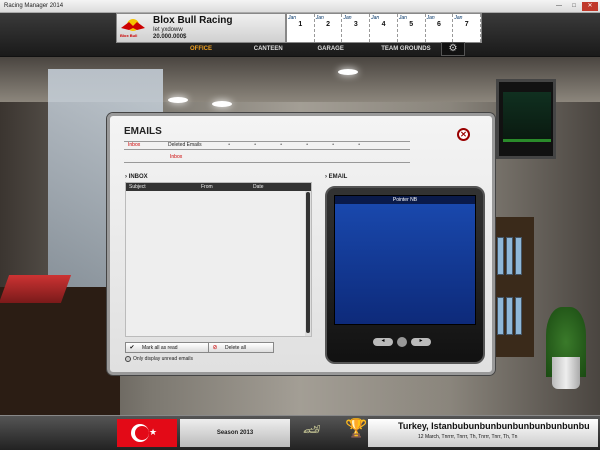  What do you see at coordinates (208, 50) in the screenshot?
I see `menu-office: OFFICE` at bounding box center [208, 50].